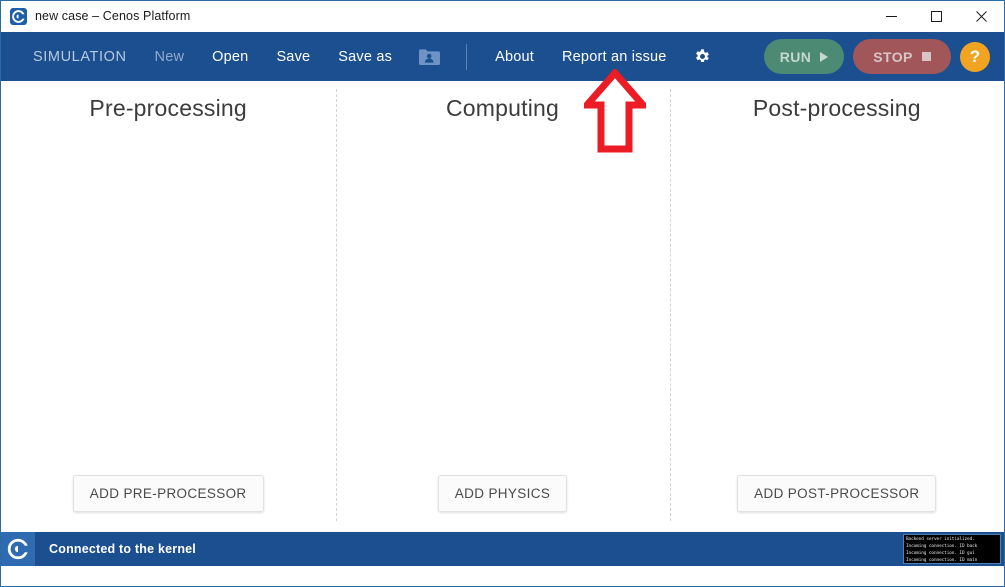 The image size is (1005, 587). Describe the element at coordinates (113, 16) in the screenshot. I see `window-title: new case – Cenos Platform` at that location.